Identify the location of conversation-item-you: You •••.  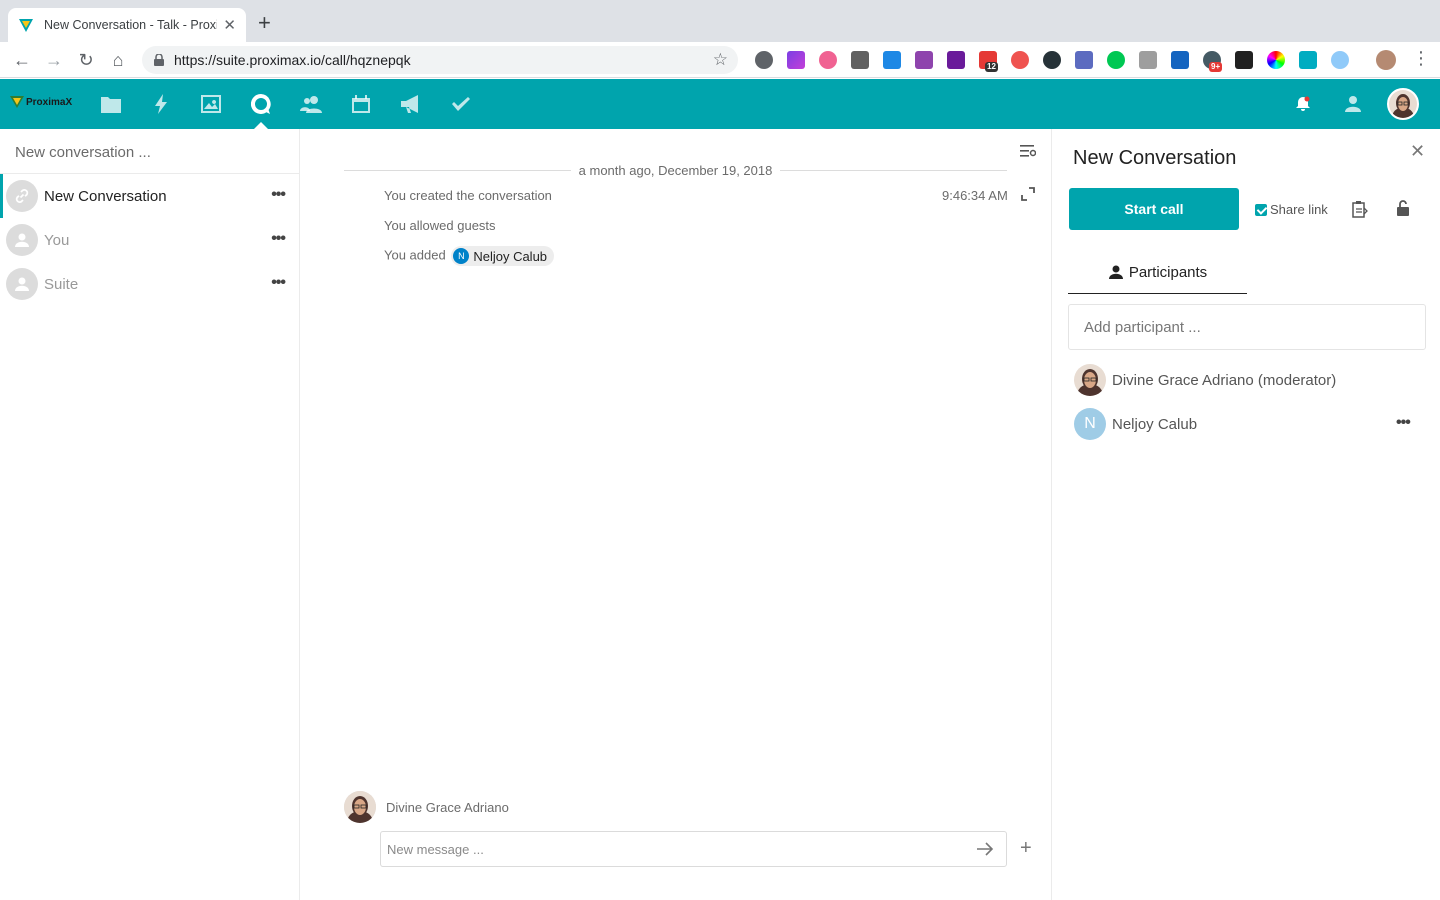
(149, 240).